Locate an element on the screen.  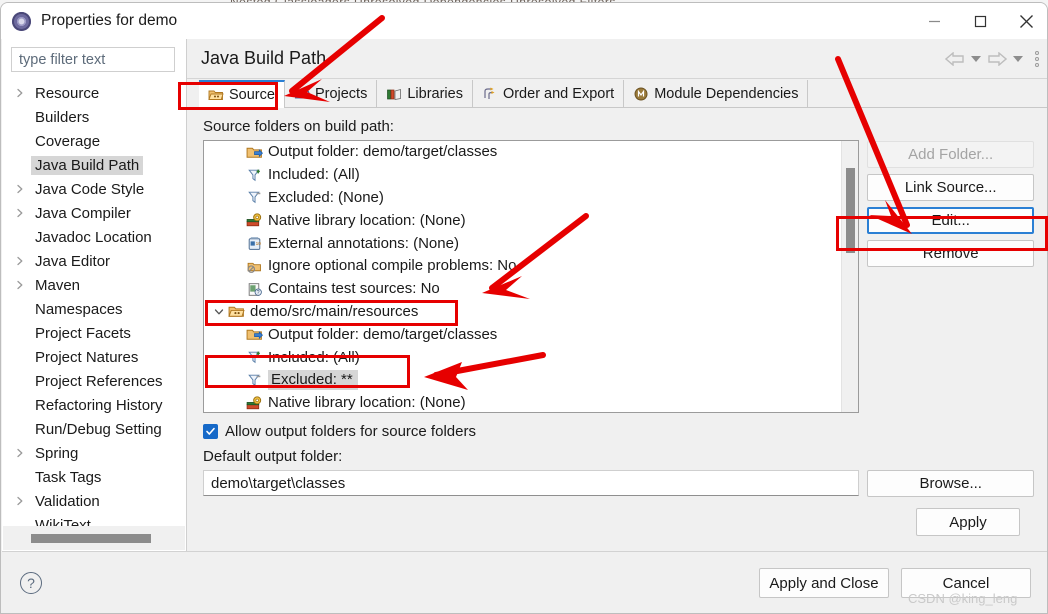
sidebar-hscroll-thumb is located at coordinates (91, 538).